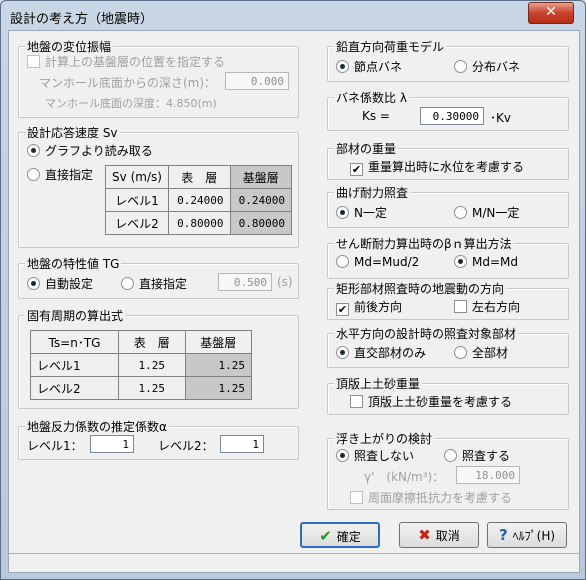 This screenshot has width=586, height=580. Describe the element at coordinates (198, 177) in the screenshot. I see `table-row: Sv (m/s) 表 層 基盤層` at that location.